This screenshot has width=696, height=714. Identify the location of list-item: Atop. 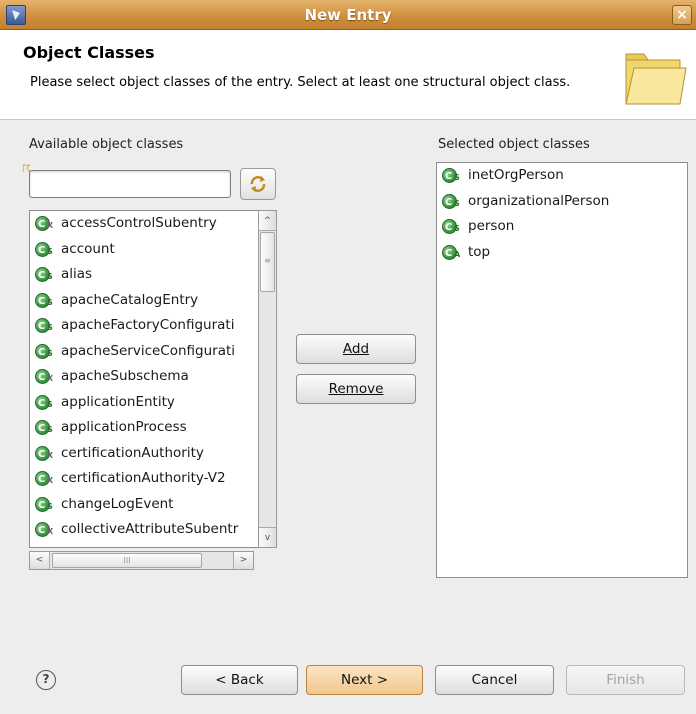
(562, 253).